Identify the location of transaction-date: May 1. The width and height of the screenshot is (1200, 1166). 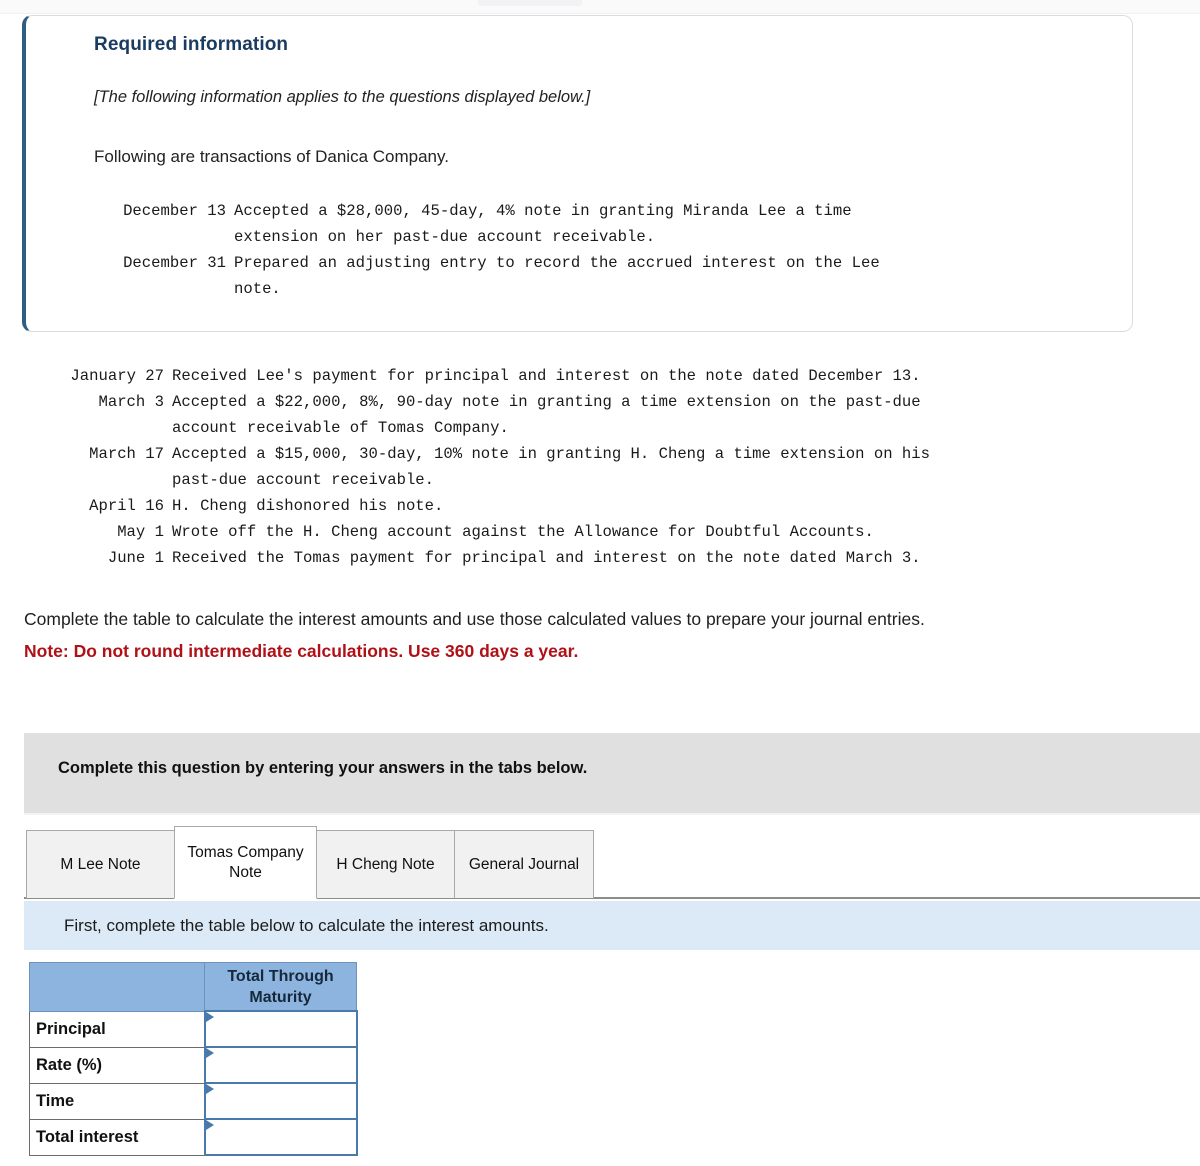
(140, 532).